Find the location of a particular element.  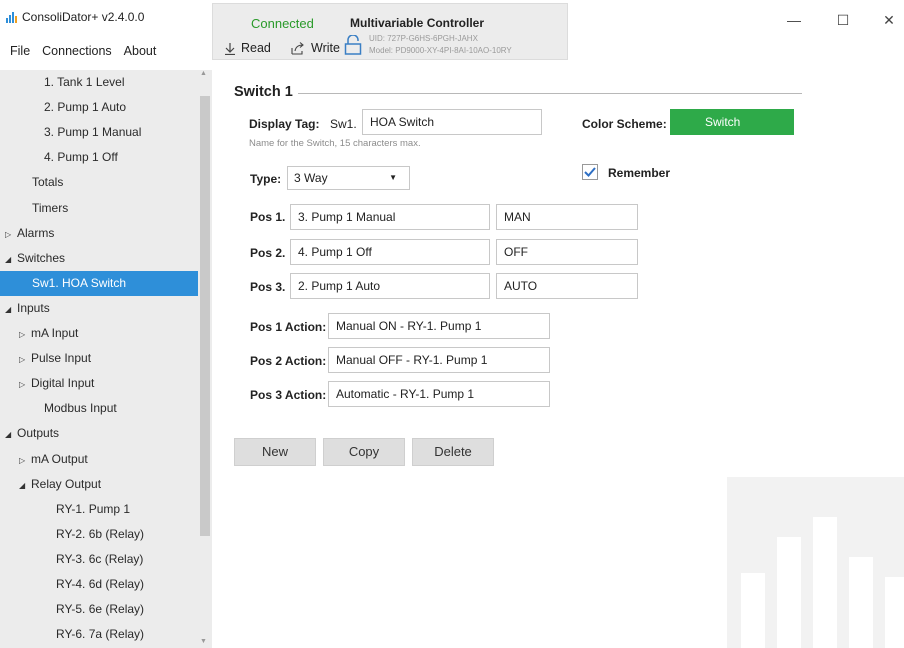

sidebar-item-label: Outputs is located at coordinates (38, 433).